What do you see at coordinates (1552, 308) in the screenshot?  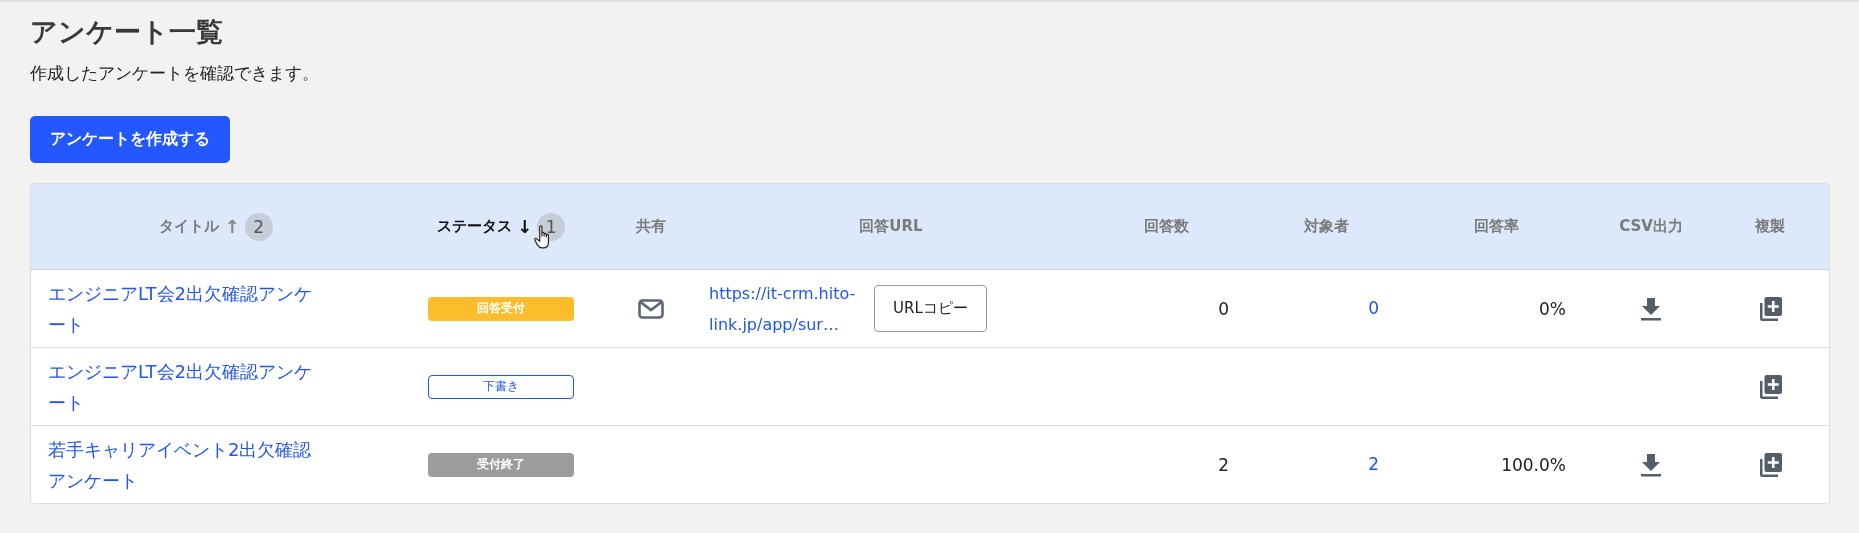 I see `response-rate: 0%` at bounding box center [1552, 308].